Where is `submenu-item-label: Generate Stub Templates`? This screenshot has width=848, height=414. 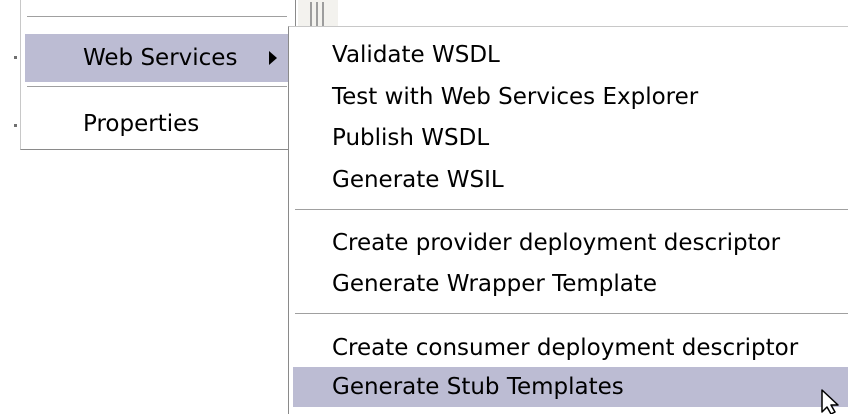 submenu-item-label: Generate Stub Templates is located at coordinates (478, 387).